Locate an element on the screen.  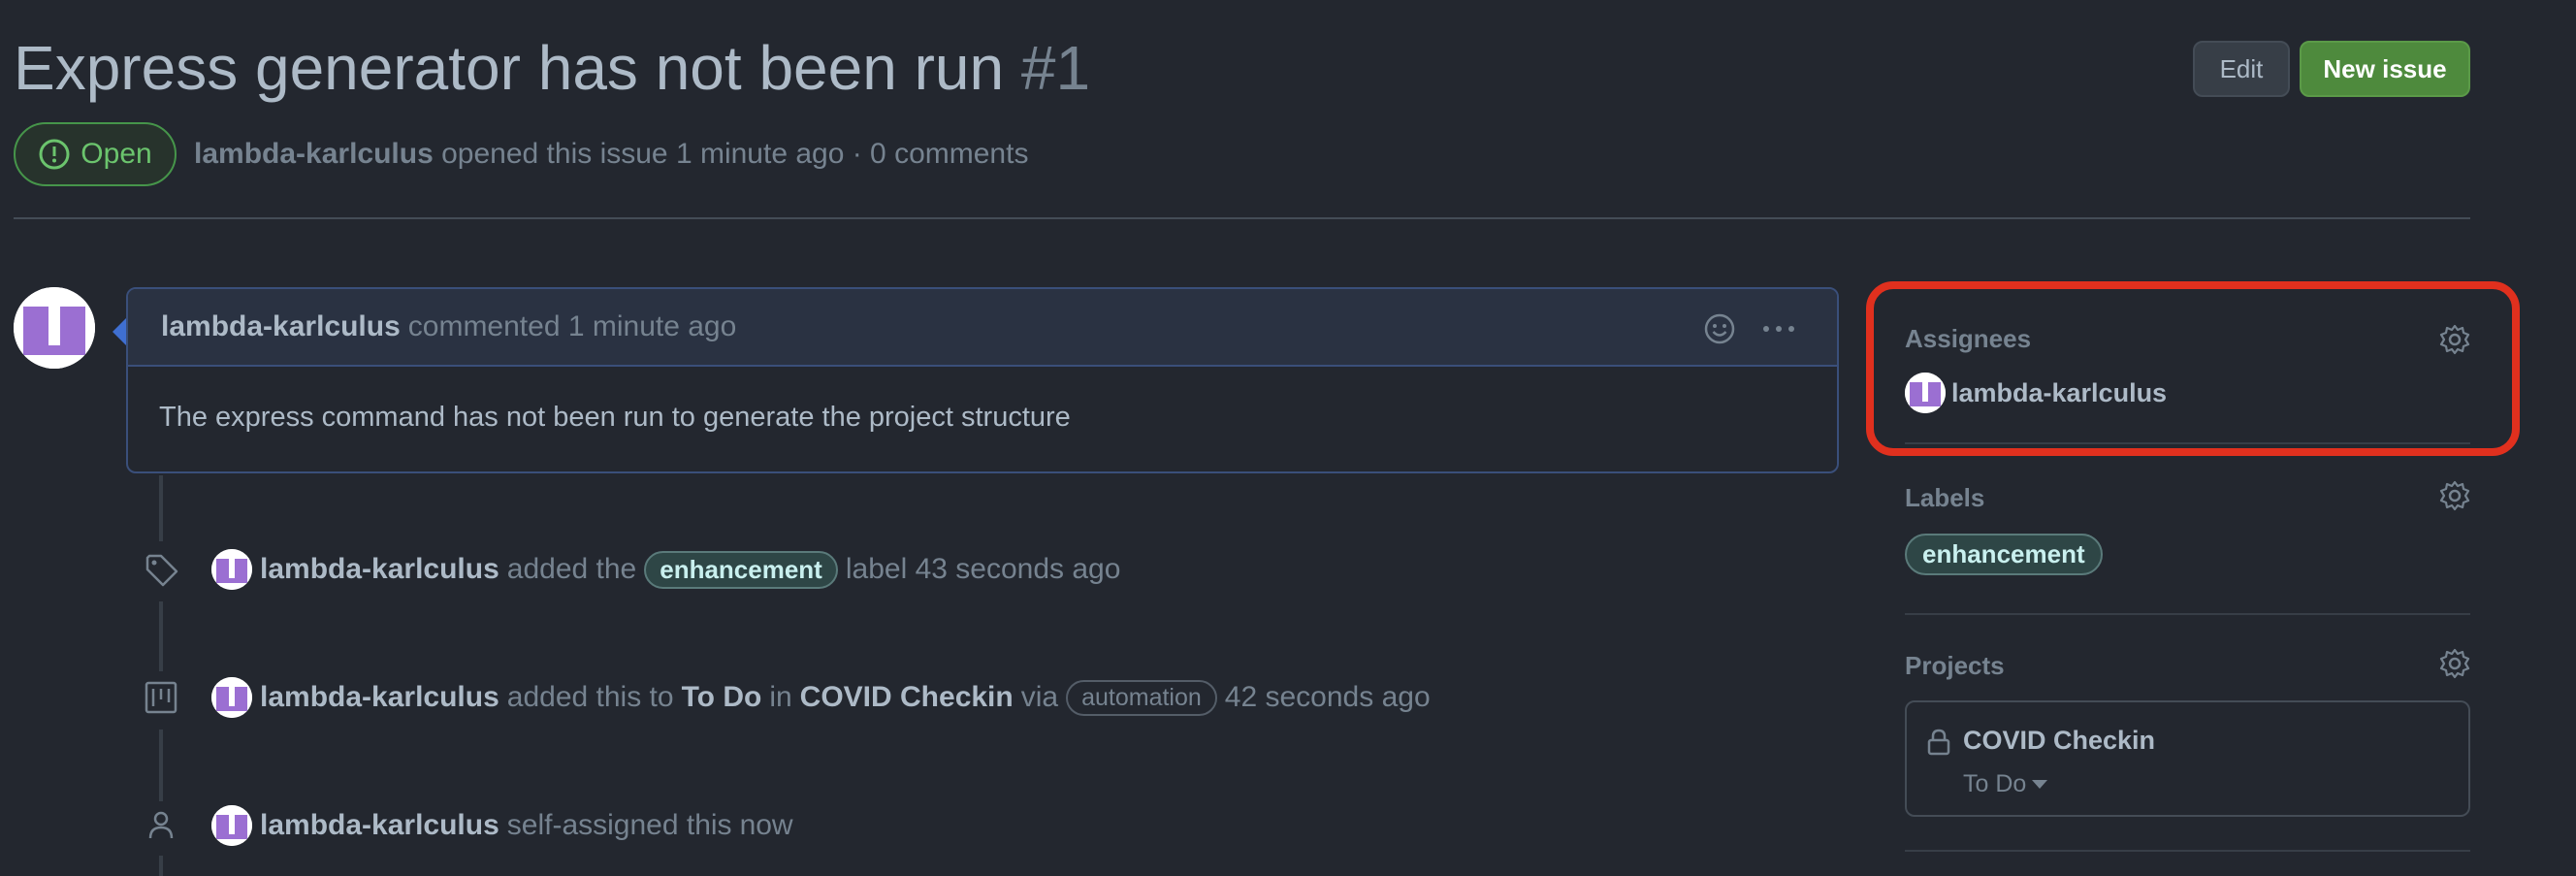
projects-heading: Projects is located at coordinates (1955, 666).